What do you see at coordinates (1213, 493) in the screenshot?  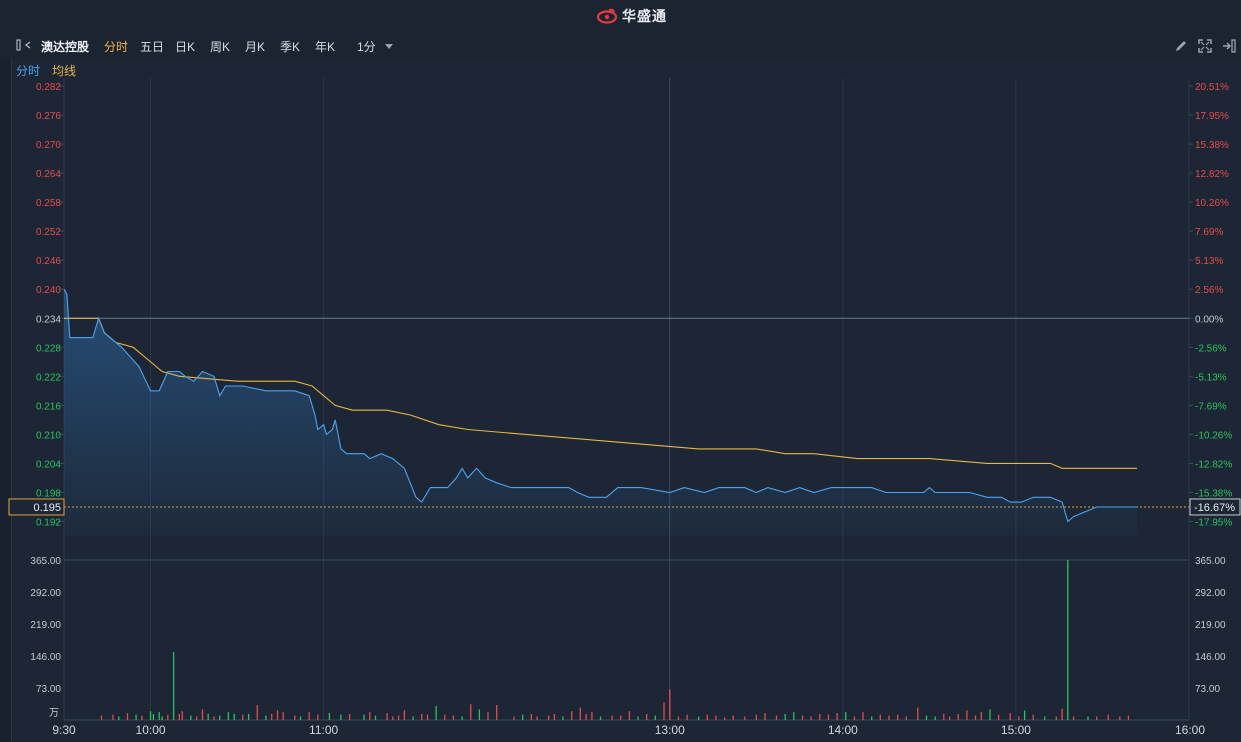 I see `pct-tick-label: -15.38%` at bounding box center [1213, 493].